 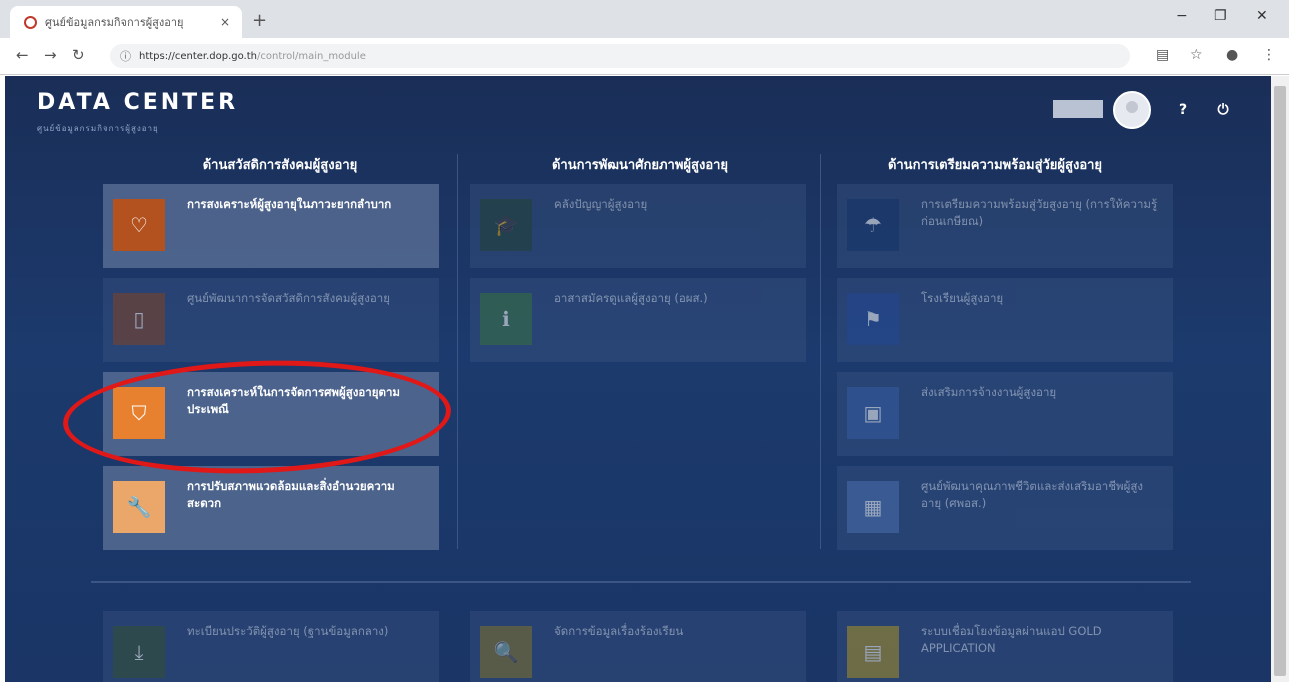 What do you see at coordinates (1162, 55) in the screenshot?
I see `translate-icon: ▤` at bounding box center [1162, 55].